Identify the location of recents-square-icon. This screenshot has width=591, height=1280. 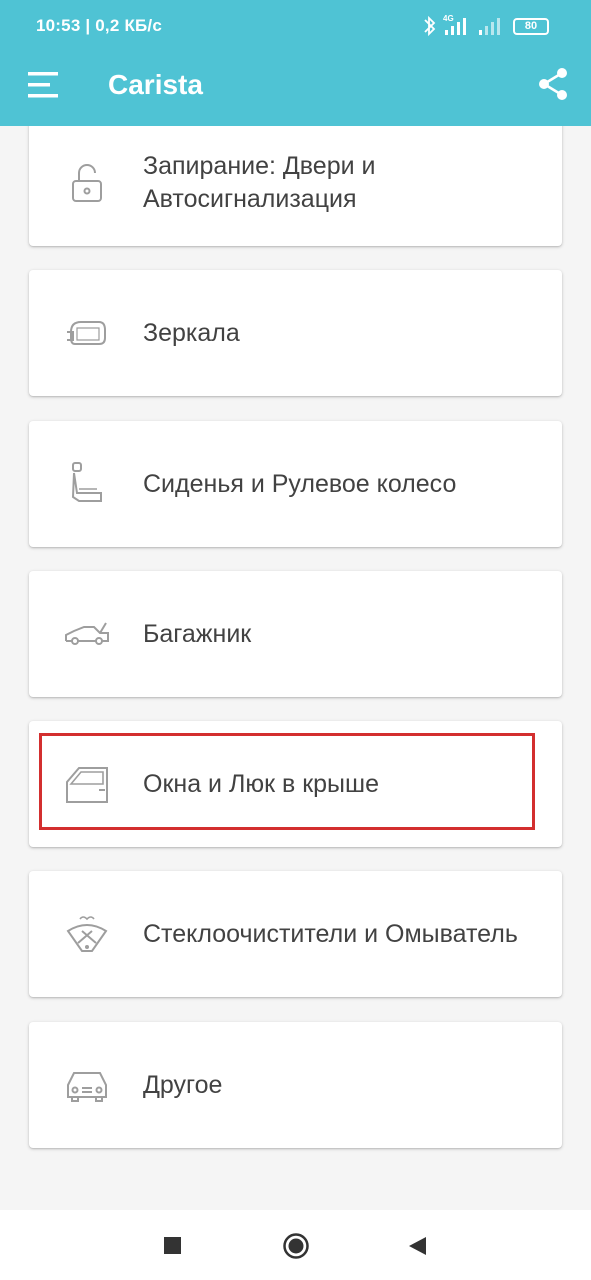
(173, 1248).